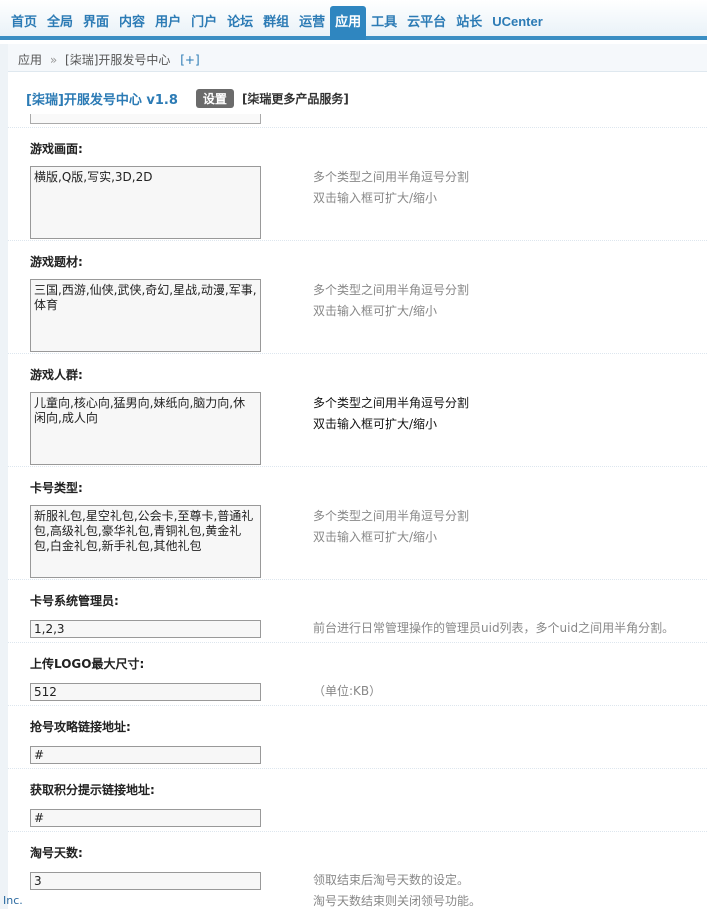  What do you see at coordinates (357, 58) in the screenshot?
I see `breadcrumb: 应用 » [柒瑞]开服发号中心 [+]` at bounding box center [357, 58].